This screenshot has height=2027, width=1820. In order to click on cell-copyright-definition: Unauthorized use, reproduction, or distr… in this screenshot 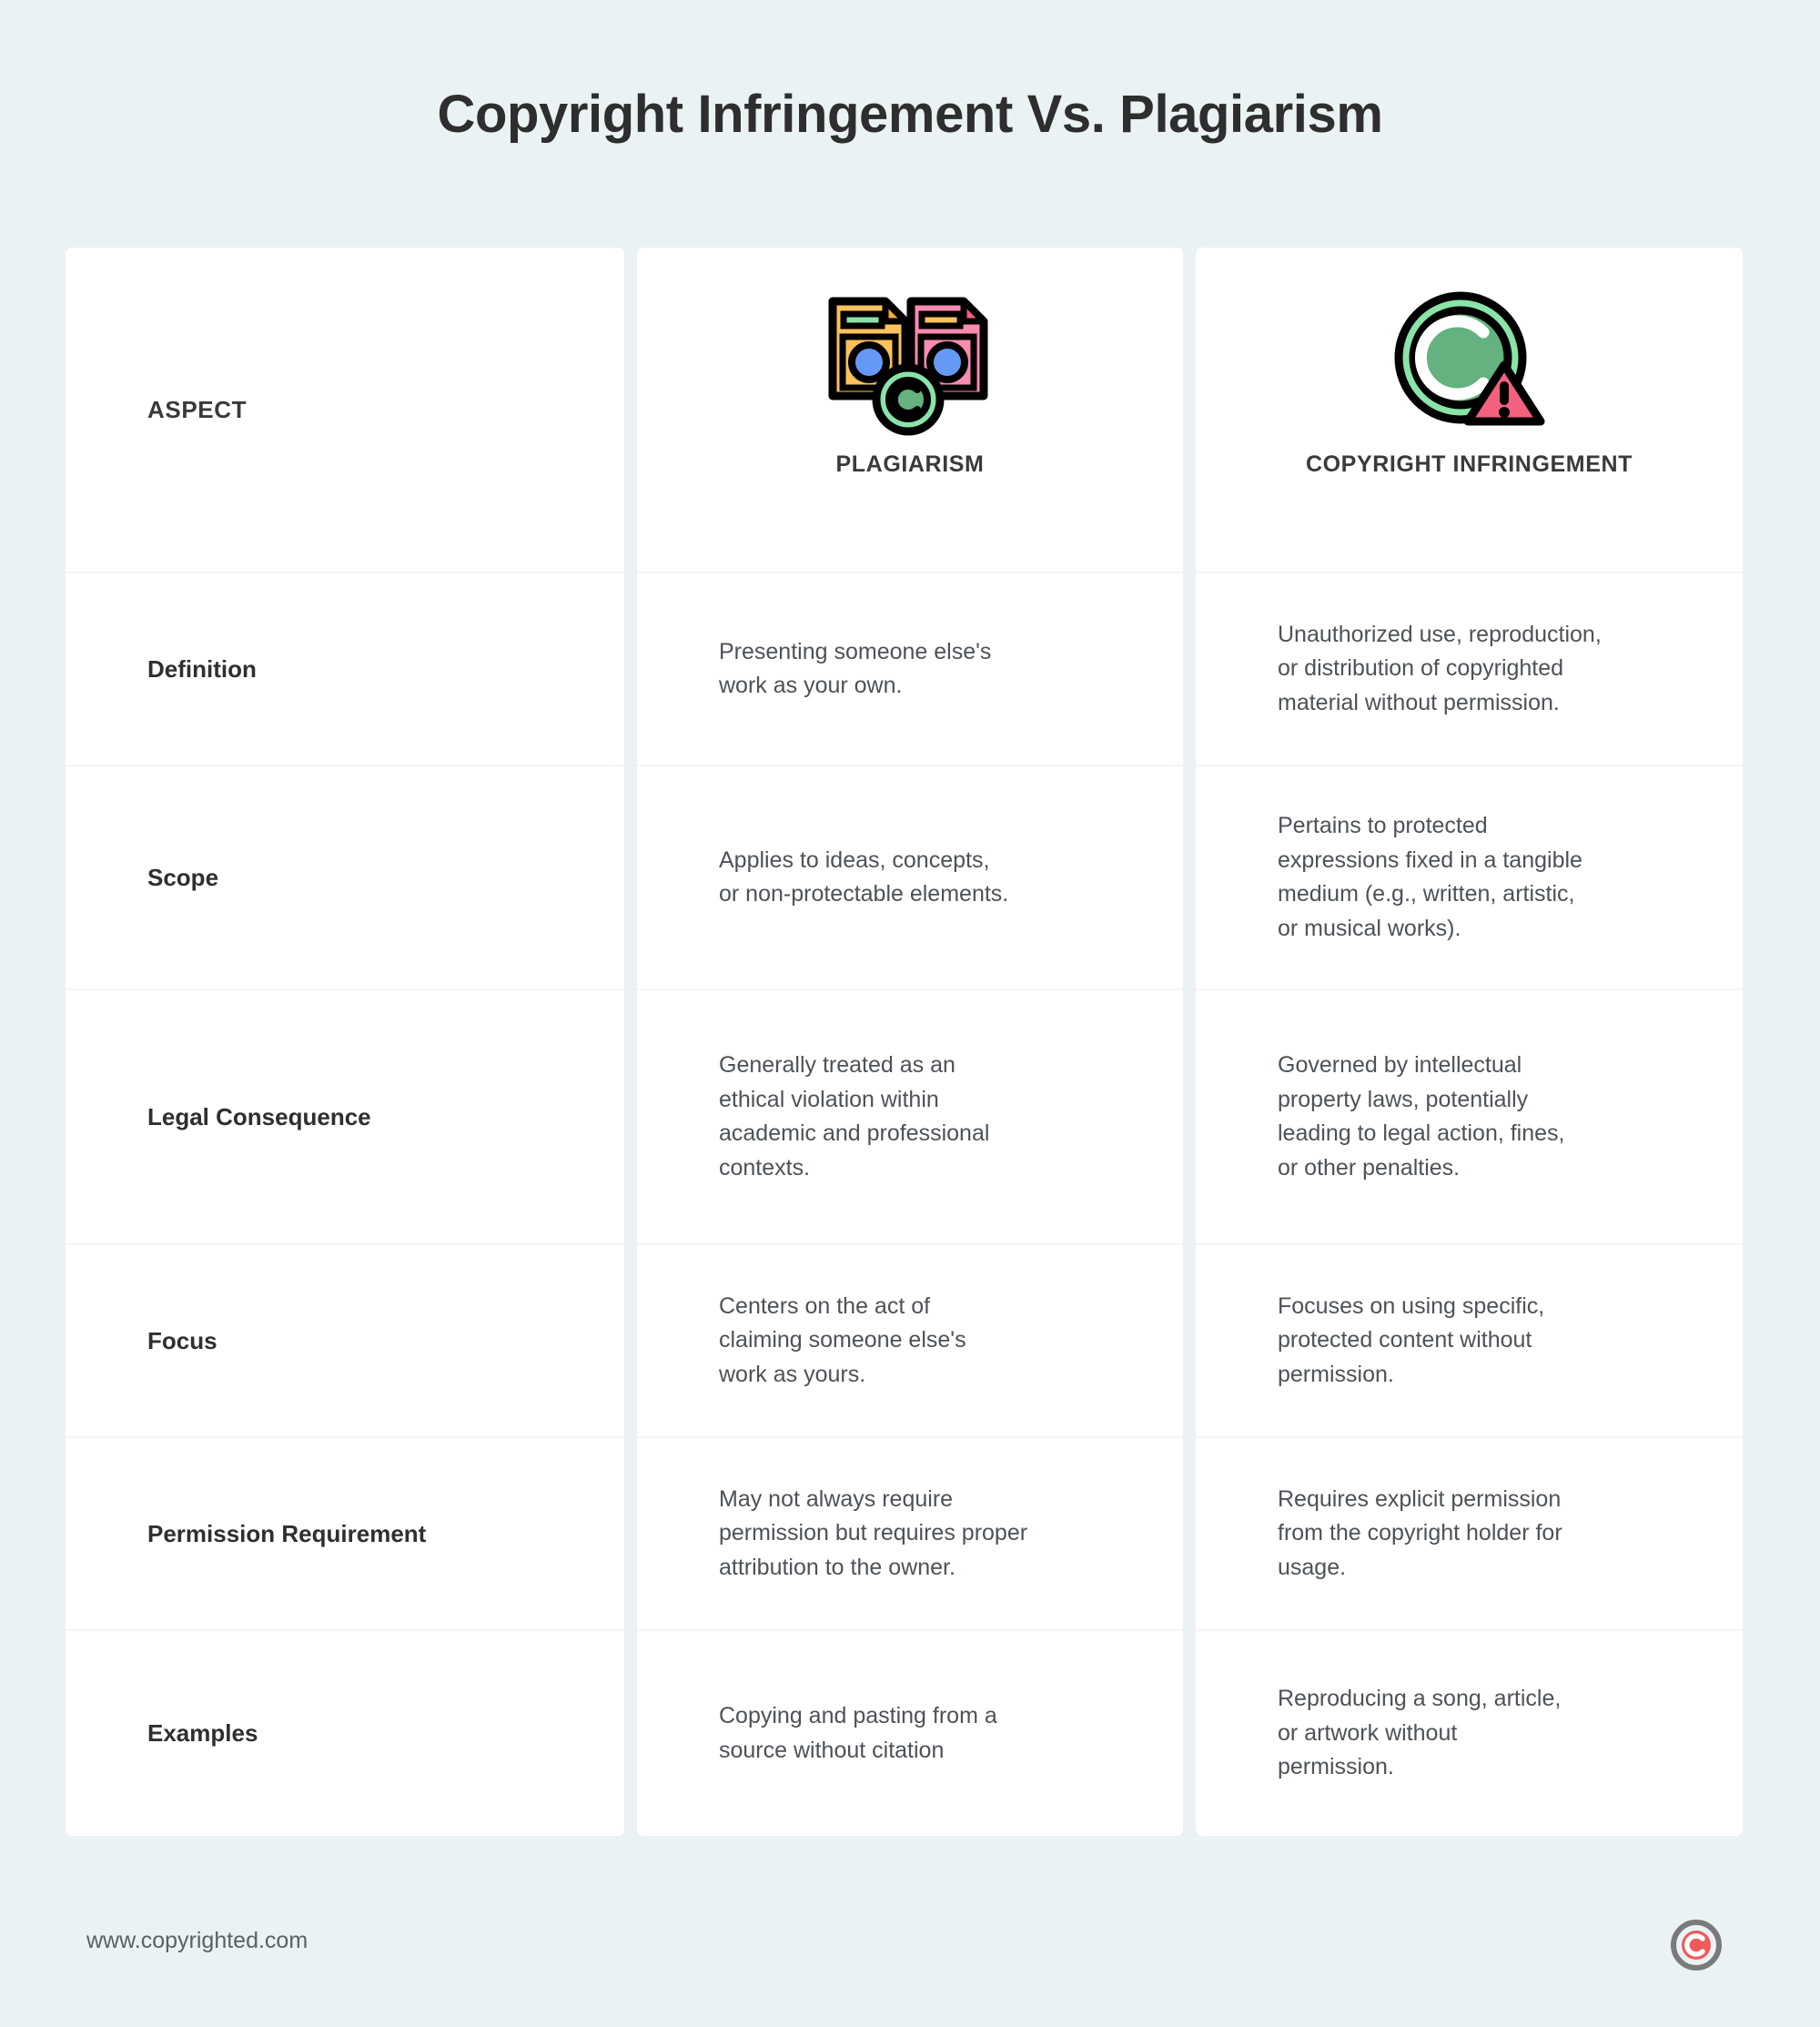, I will do `click(1470, 669)`.